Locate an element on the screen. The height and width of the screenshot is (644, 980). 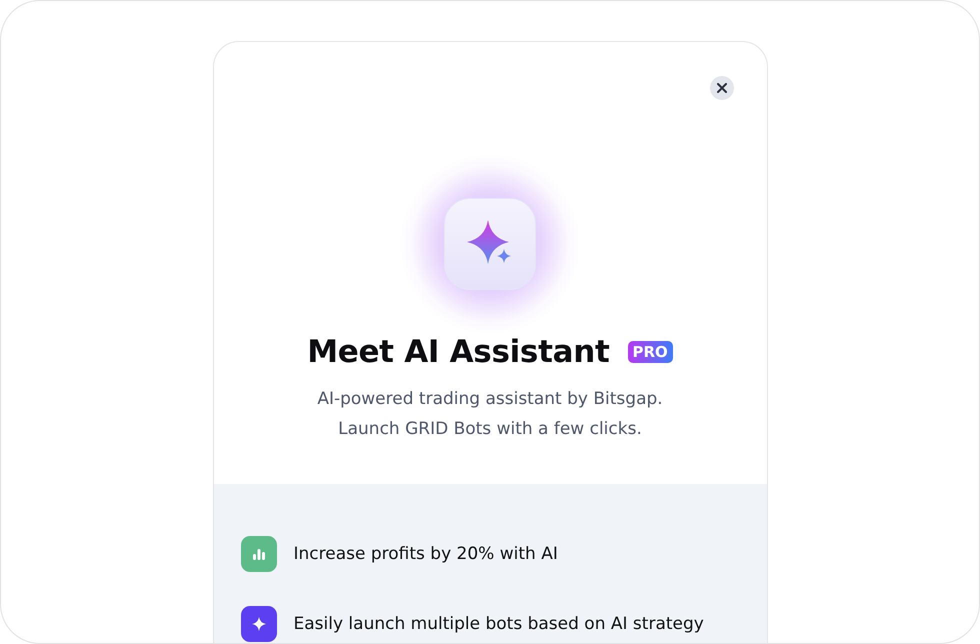
dialog-title: Meet AI Assistant is located at coordinates (458, 352).